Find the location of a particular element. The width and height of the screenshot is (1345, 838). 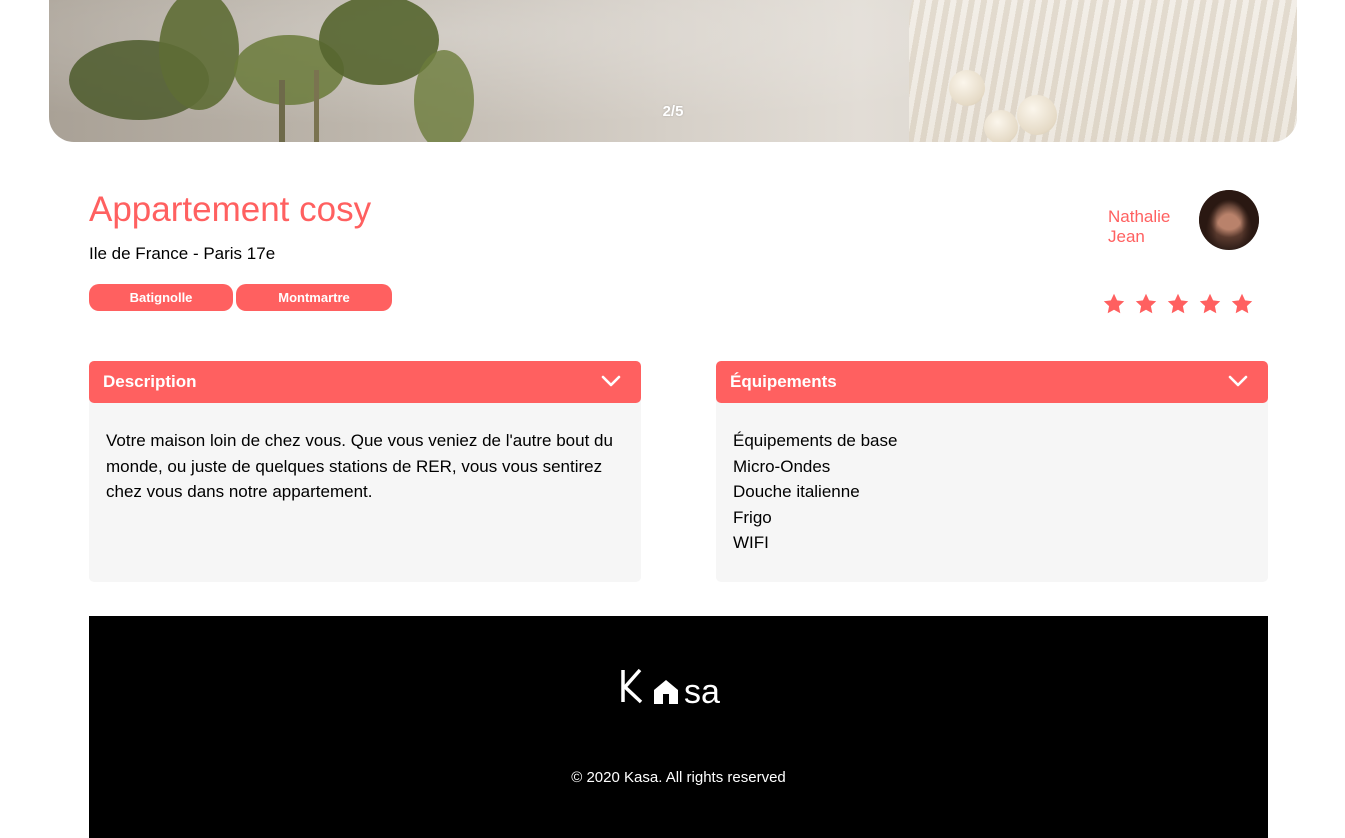

equipment-item: Micro-Ondes is located at coordinates (782, 466).